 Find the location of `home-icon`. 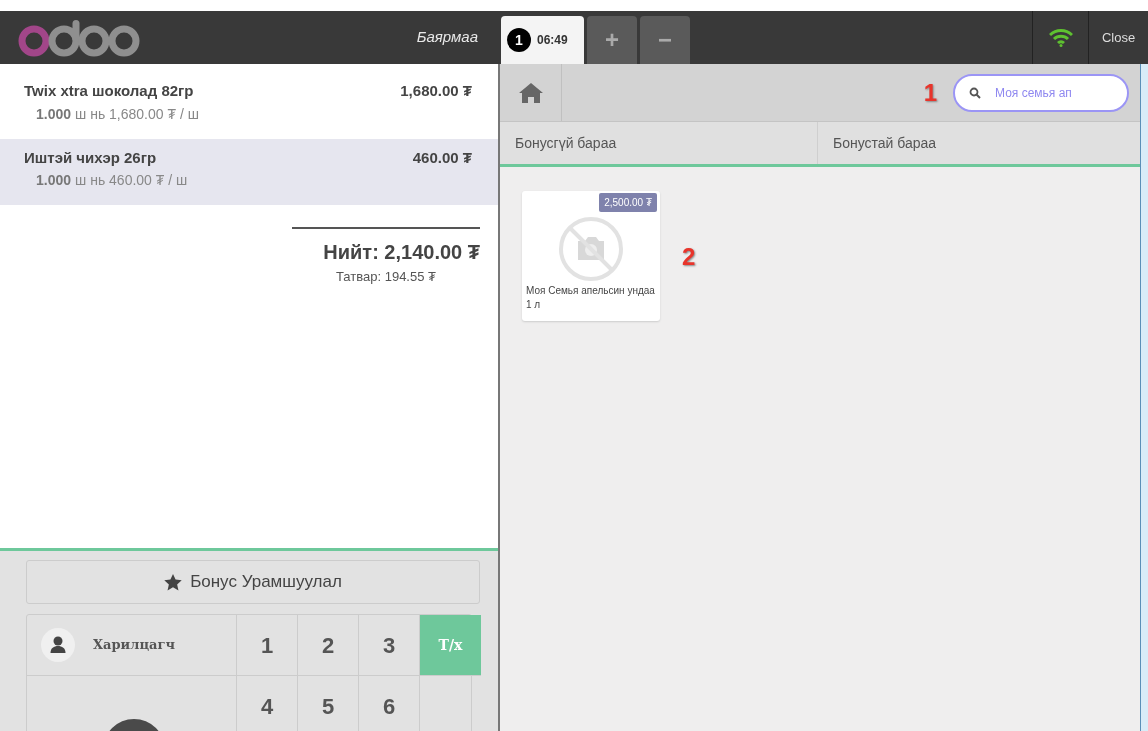

home-icon is located at coordinates (530, 92).